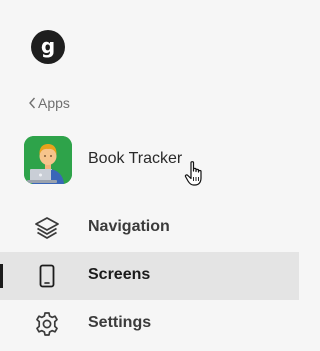  Describe the element at coordinates (32, 103) in the screenshot. I see `chevron-left-icon` at that location.